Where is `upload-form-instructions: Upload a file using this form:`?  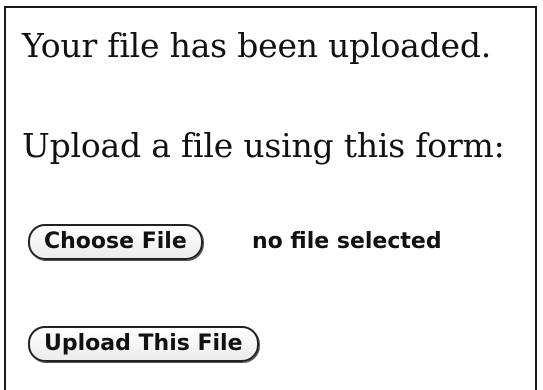 upload-form-instructions: Upload a file using this form: is located at coordinates (263, 145).